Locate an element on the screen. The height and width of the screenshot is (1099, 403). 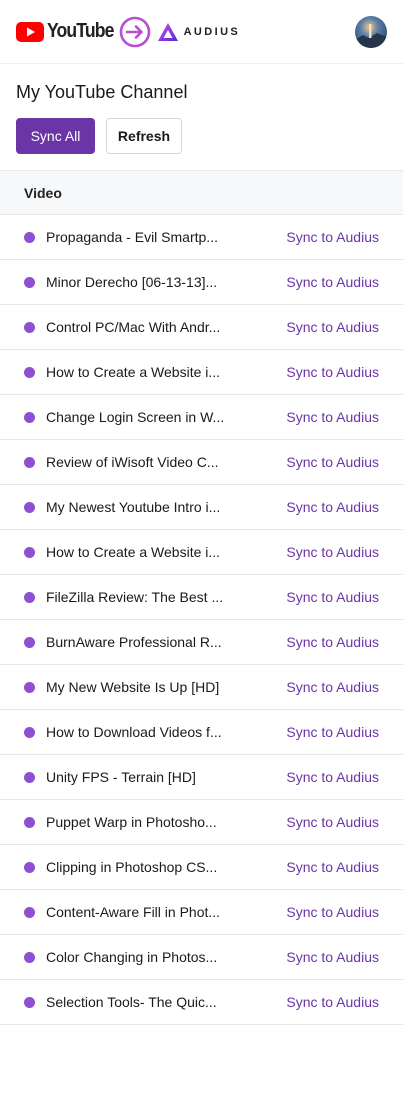
table-row: Unity FPS - Terrain [HD] Sync to Audius is located at coordinates (201, 777).